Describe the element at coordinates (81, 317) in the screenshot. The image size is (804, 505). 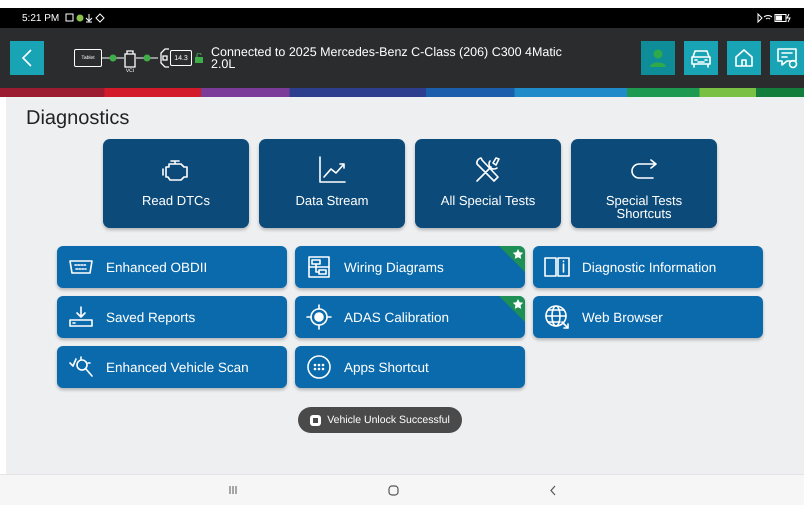
I see `download-tray-icon` at that location.